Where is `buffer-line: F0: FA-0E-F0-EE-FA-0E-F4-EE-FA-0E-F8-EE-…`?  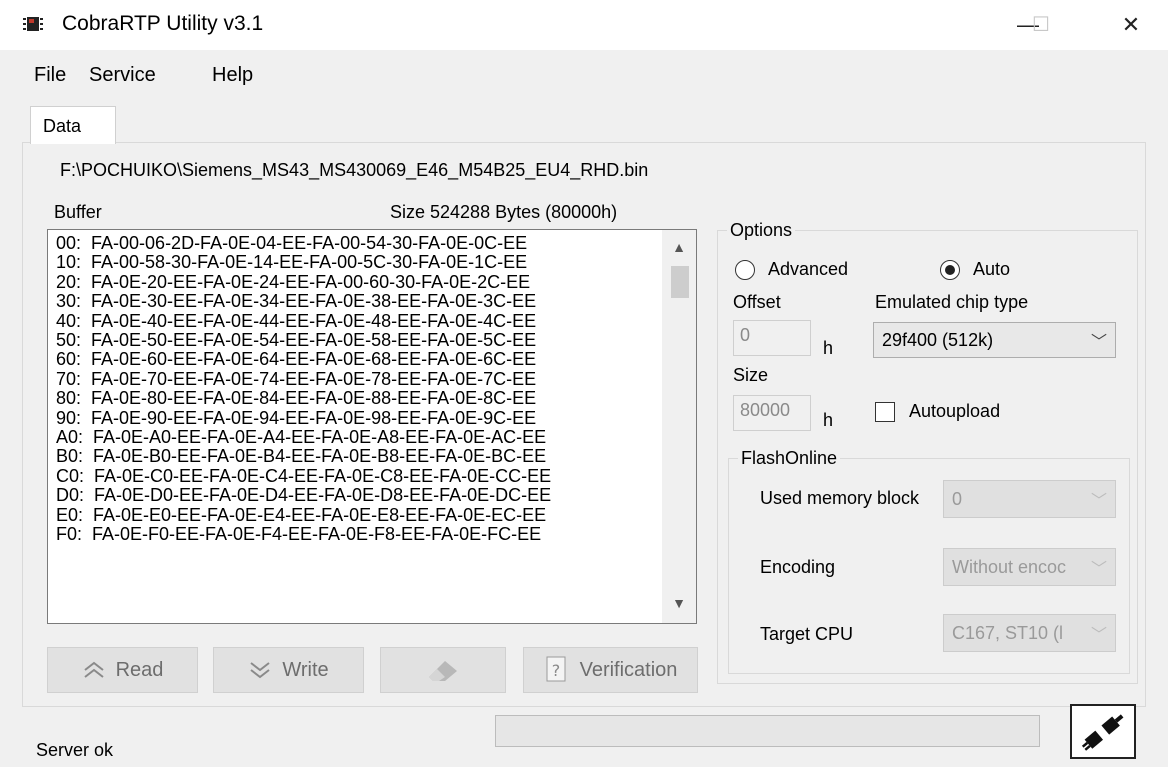
buffer-line: F0: FA-0E-F0-EE-FA-0E-F4-EE-FA-0E-F8-EE-… is located at coordinates (303, 534).